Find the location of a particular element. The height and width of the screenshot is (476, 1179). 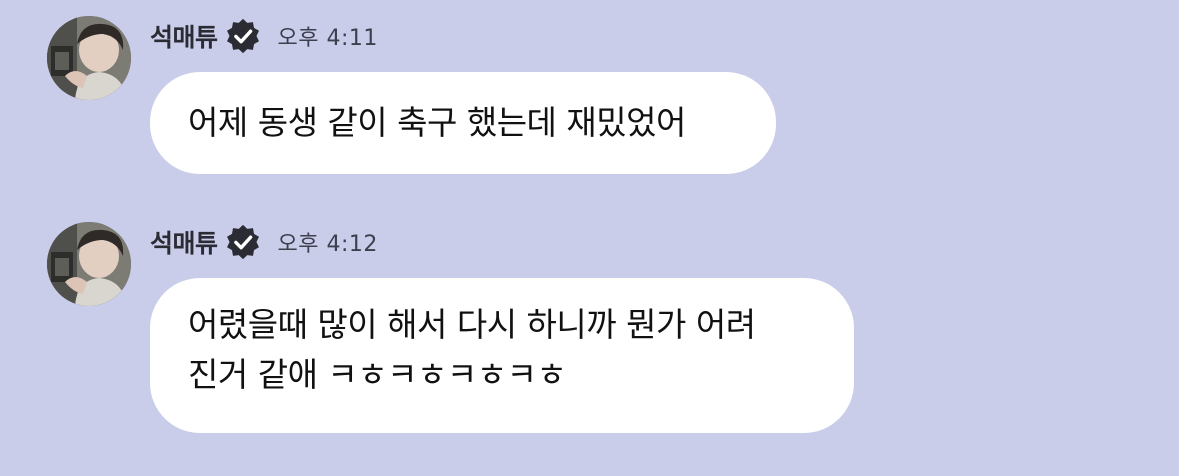

message-timestamp: 오후 4:11 is located at coordinates (327, 38).